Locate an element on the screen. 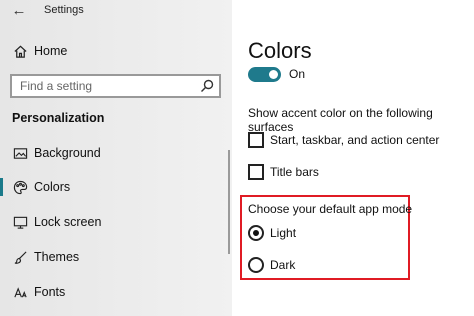  sidebar-item-home: Home is located at coordinates (50, 51).